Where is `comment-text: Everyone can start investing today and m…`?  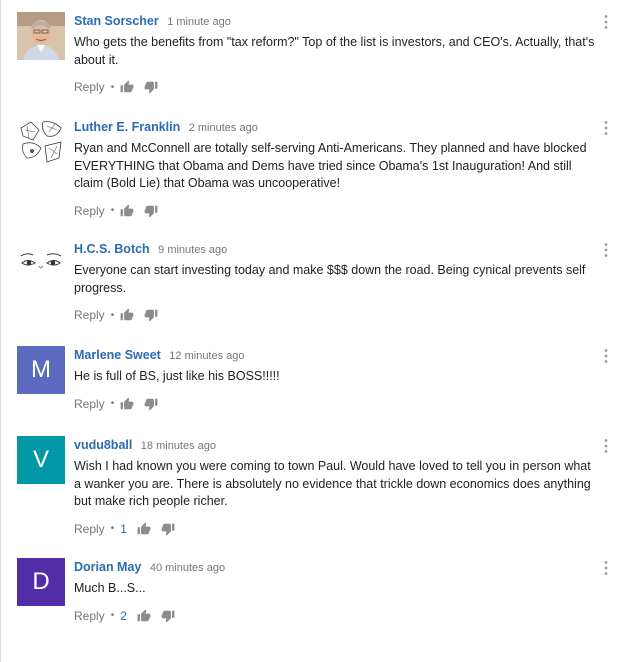 comment-text: Everyone can start investing today and m… is located at coordinates (330, 279).